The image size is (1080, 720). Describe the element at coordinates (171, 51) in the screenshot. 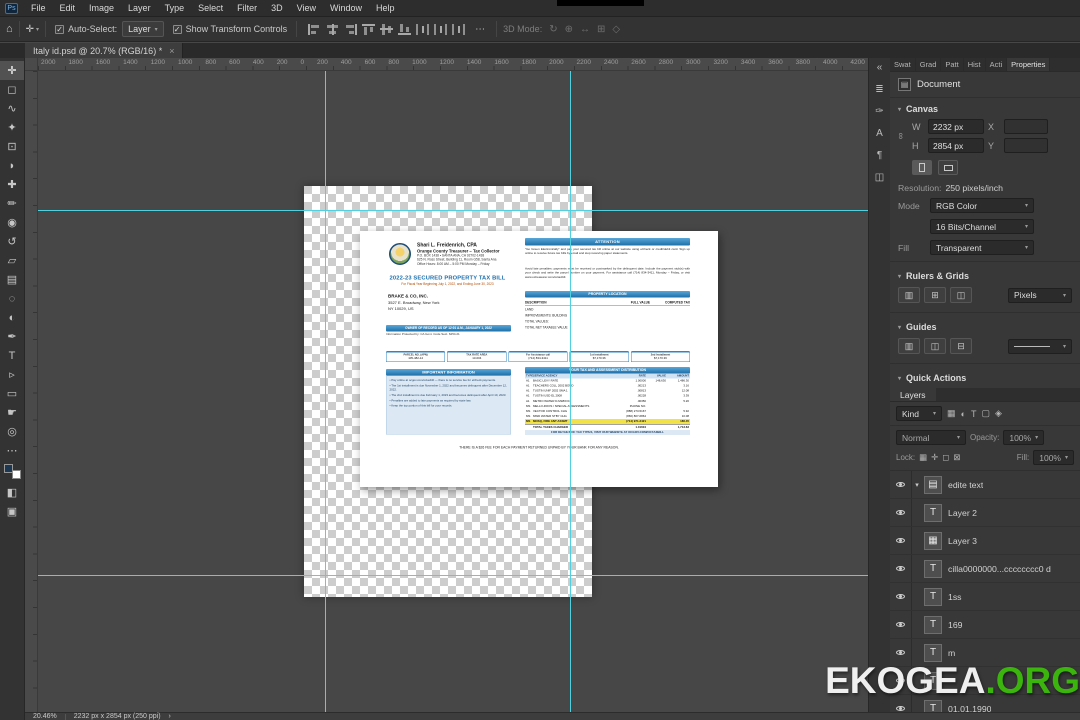

I see `close-tab-icon: ×` at that location.